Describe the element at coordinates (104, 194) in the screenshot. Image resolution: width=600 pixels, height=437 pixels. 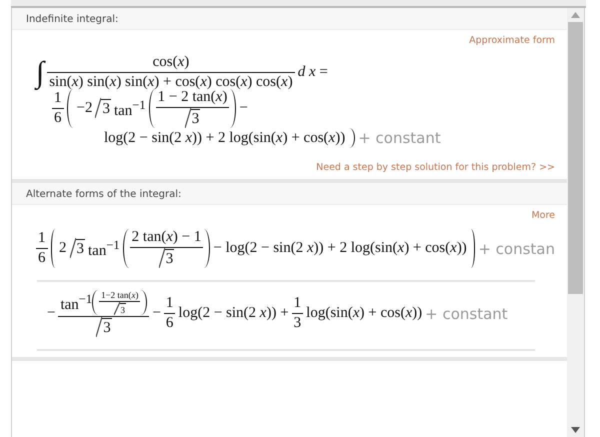
I see `pod-title: Alternate forms of the integral:` at that location.